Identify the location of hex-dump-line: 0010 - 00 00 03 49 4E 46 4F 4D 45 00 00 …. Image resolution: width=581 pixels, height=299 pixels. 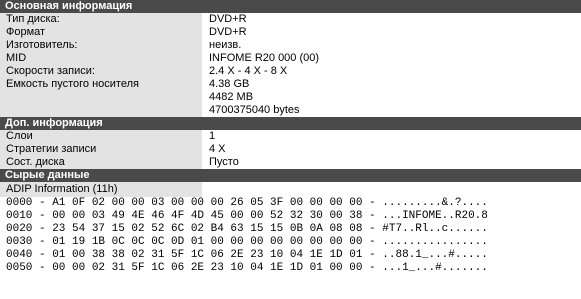
(247, 216).